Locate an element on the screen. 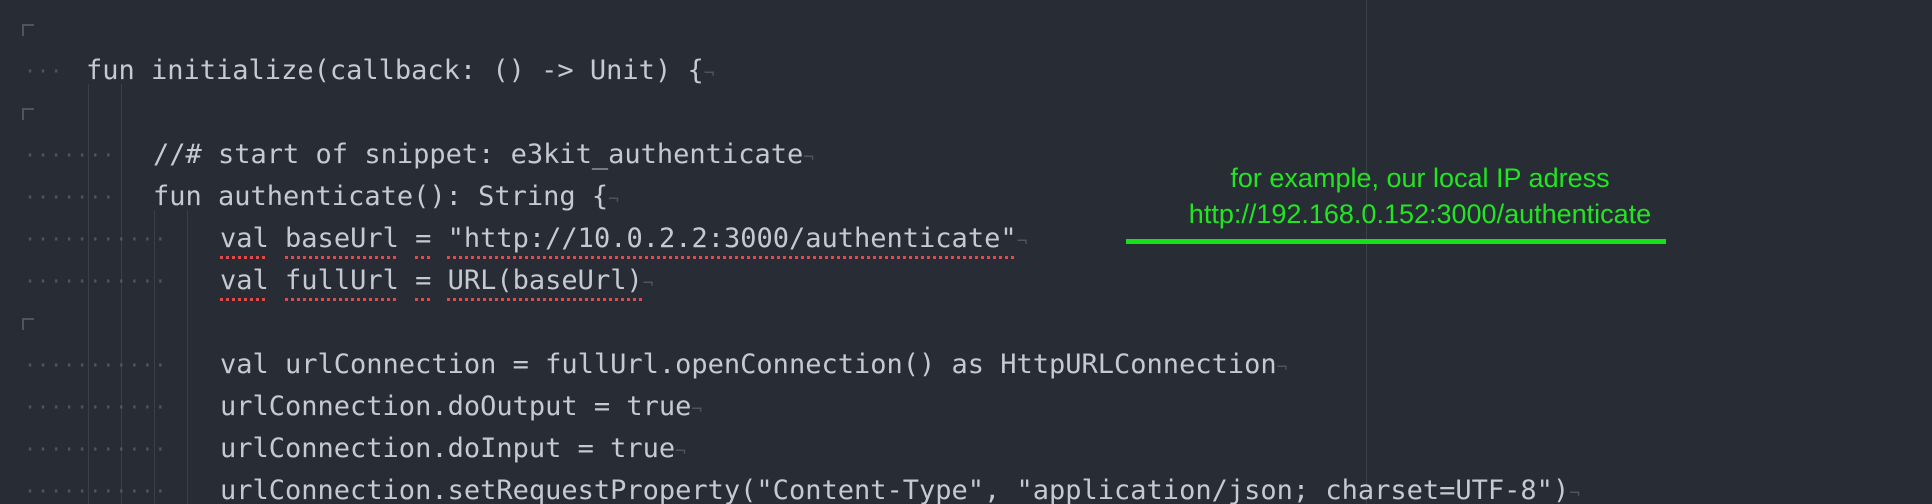  whitespace-dots: ··· is located at coordinates (44, 71).